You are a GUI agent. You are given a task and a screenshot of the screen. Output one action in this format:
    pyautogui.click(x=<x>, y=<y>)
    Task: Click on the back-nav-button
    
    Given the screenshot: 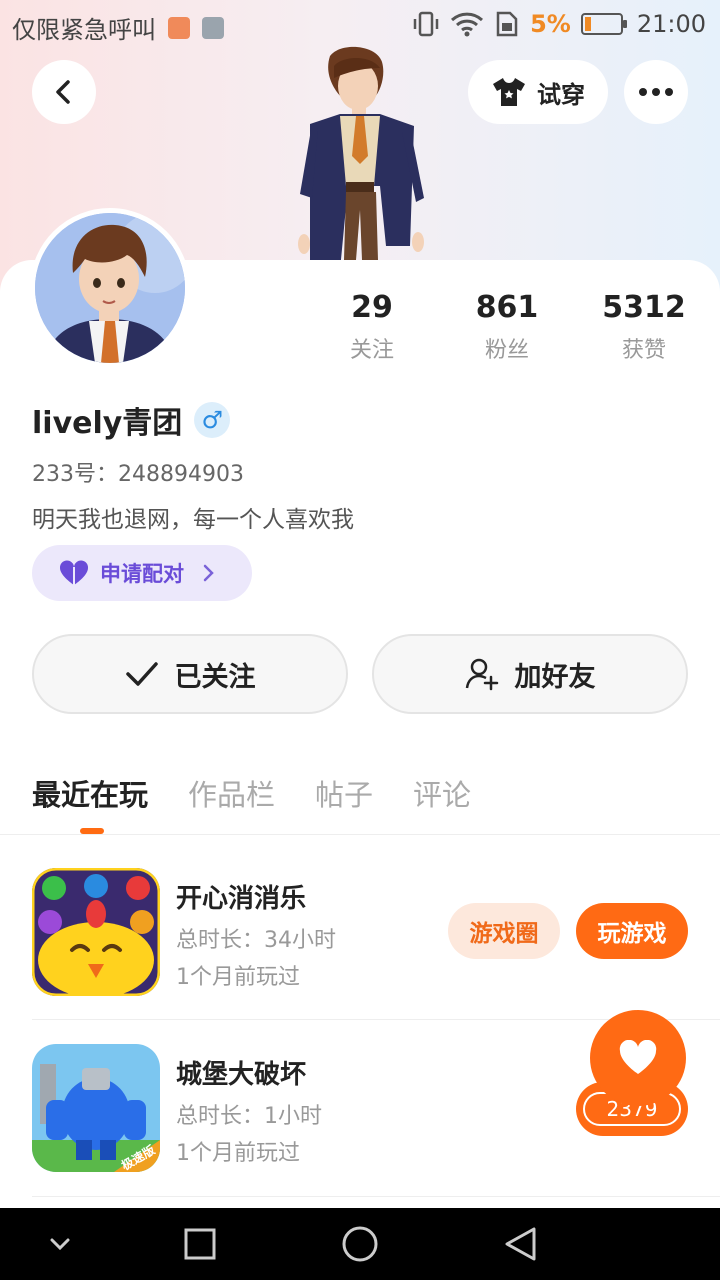 What is the action you would take?
    pyautogui.click(x=520, y=1244)
    